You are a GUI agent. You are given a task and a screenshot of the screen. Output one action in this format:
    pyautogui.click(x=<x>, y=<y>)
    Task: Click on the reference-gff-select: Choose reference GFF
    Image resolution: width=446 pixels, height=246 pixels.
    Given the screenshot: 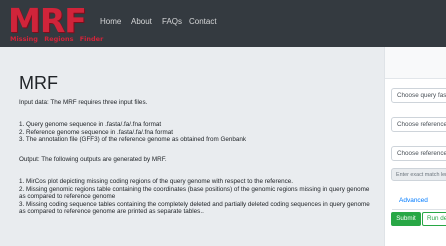 What is the action you would take?
    pyautogui.click(x=418, y=153)
    